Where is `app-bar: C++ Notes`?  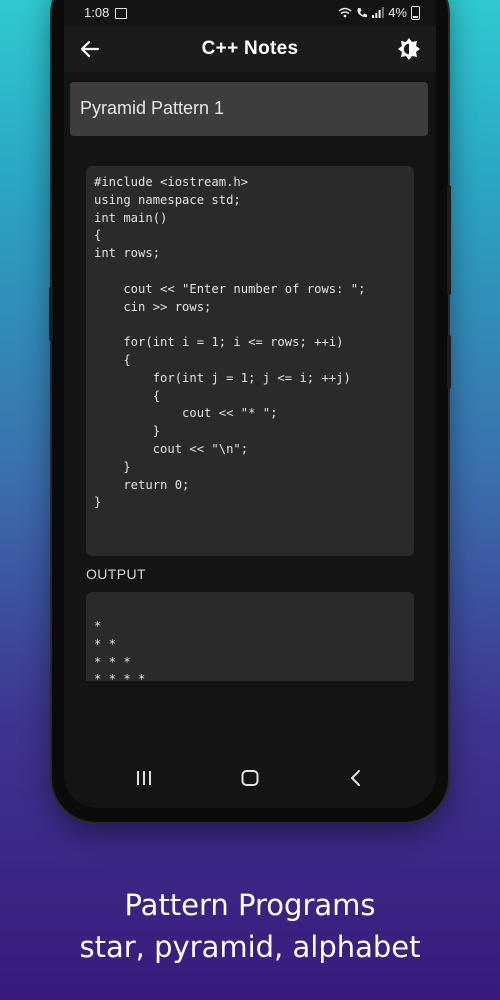
app-bar: C++ Notes is located at coordinates (250, 49).